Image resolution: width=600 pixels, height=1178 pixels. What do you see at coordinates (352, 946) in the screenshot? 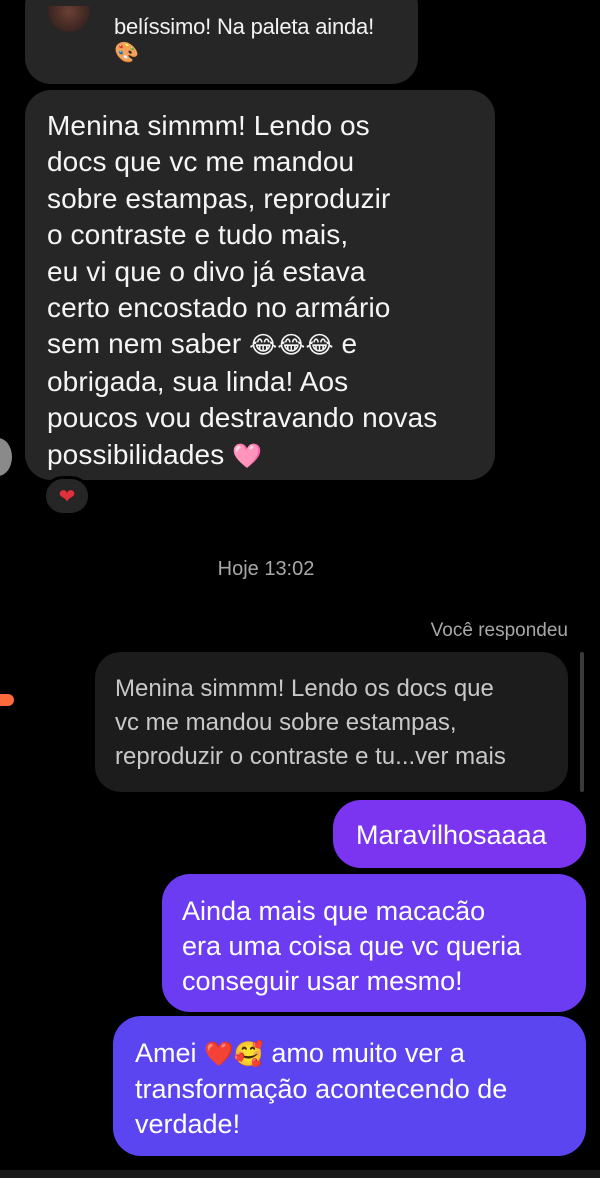
I see `message-line: era uma coisa que vc queria` at bounding box center [352, 946].